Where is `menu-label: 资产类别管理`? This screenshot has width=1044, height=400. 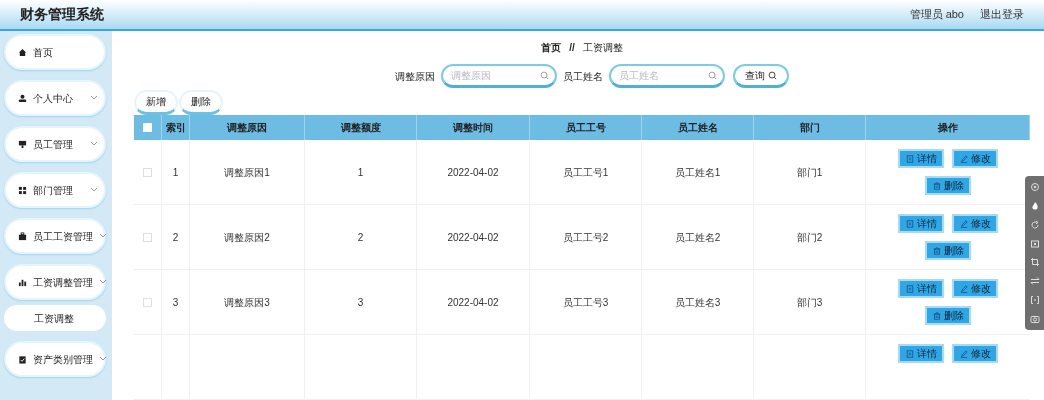 menu-label: 资产类别管理 is located at coordinates (63, 359).